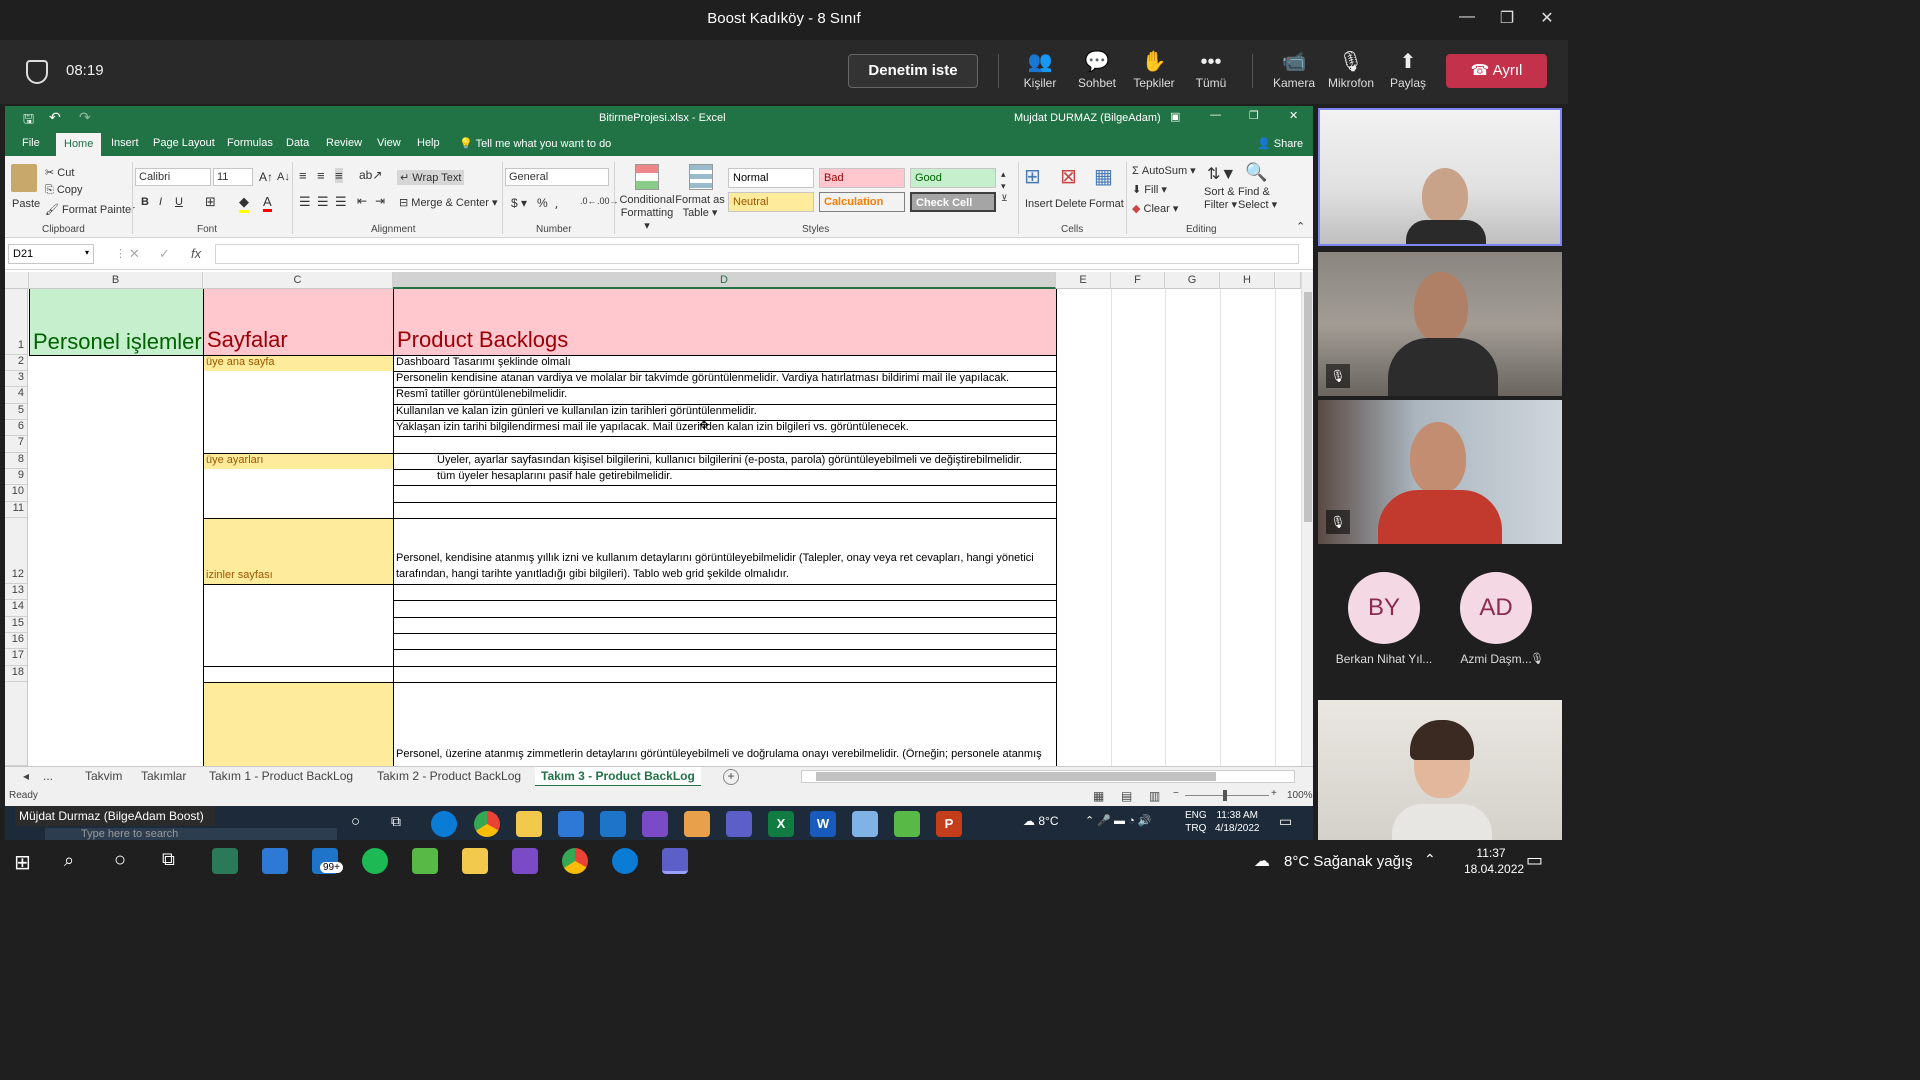 The width and height of the screenshot is (1920, 1080). What do you see at coordinates (724, 280) in the screenshot?
I see `column-header-d: D` at bounding box center [724, 280].